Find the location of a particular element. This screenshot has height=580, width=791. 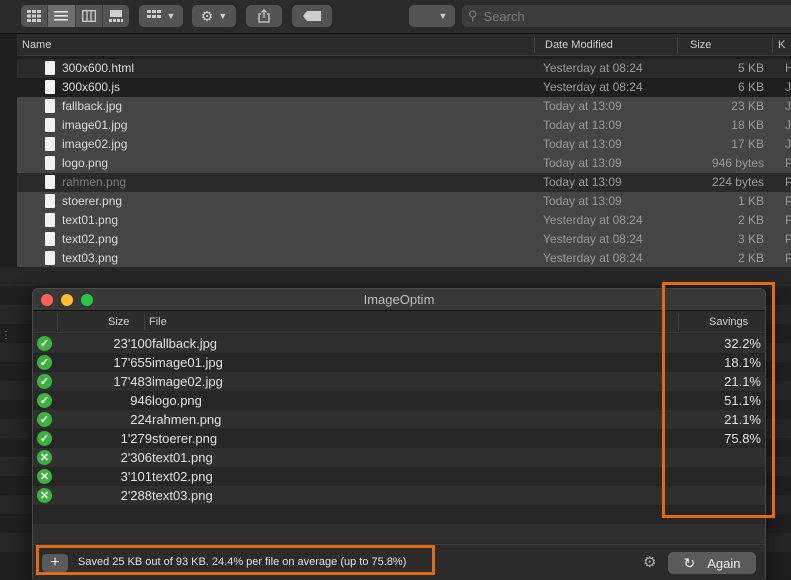

file-name: image01.jpg is located at coordinates (95, 125).